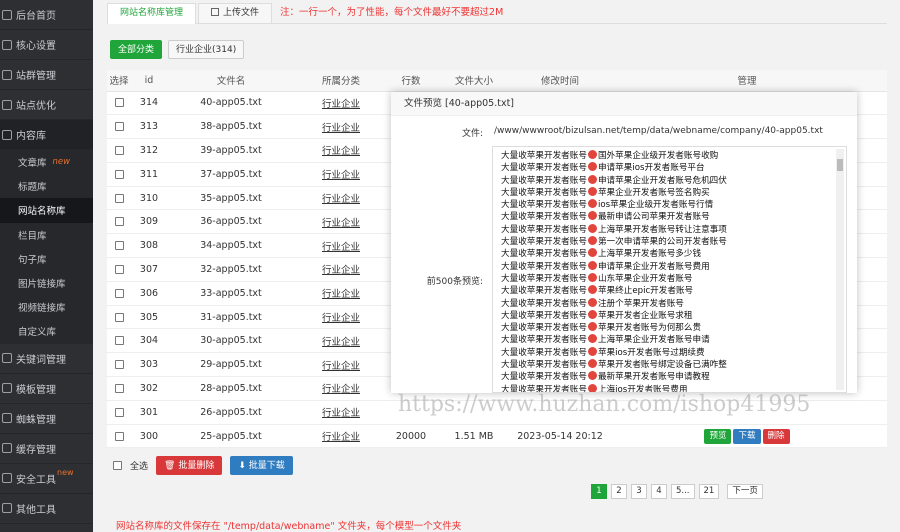 This screenshot has width=900, height=532. Describe the element at coordinates (46, 162) in the screenshot. I see `sidebar-subitem: 文章库 new` at that location.